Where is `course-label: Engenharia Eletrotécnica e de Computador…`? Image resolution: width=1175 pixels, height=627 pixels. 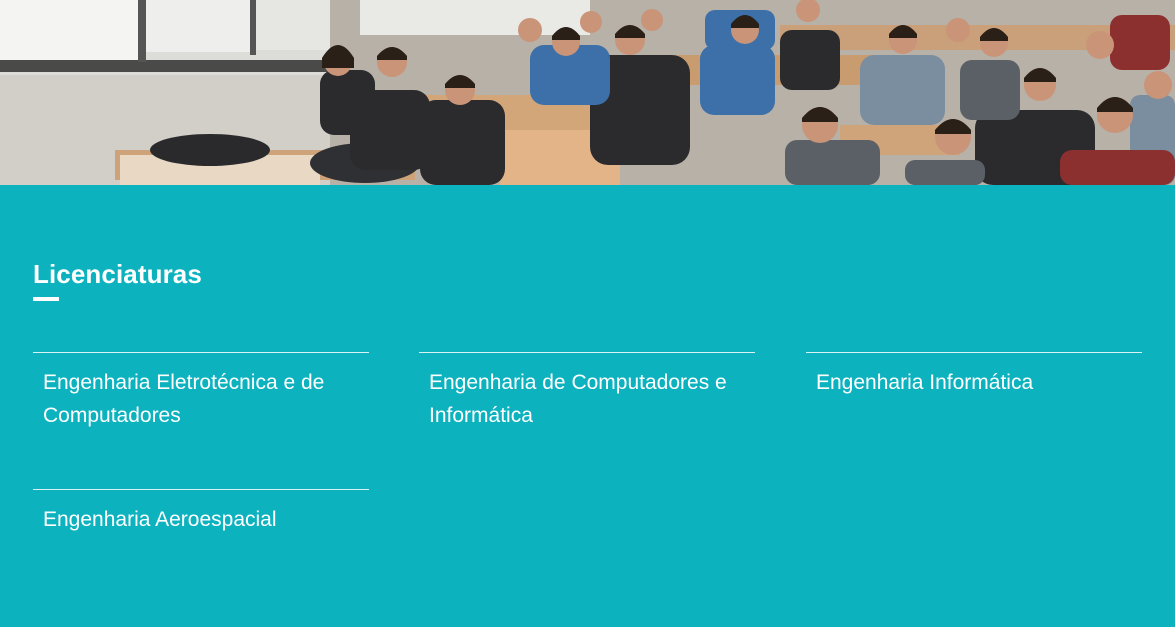 course-label: Engenharia Eletrotécnica e de Computador… is located at coordinates (184, 399).